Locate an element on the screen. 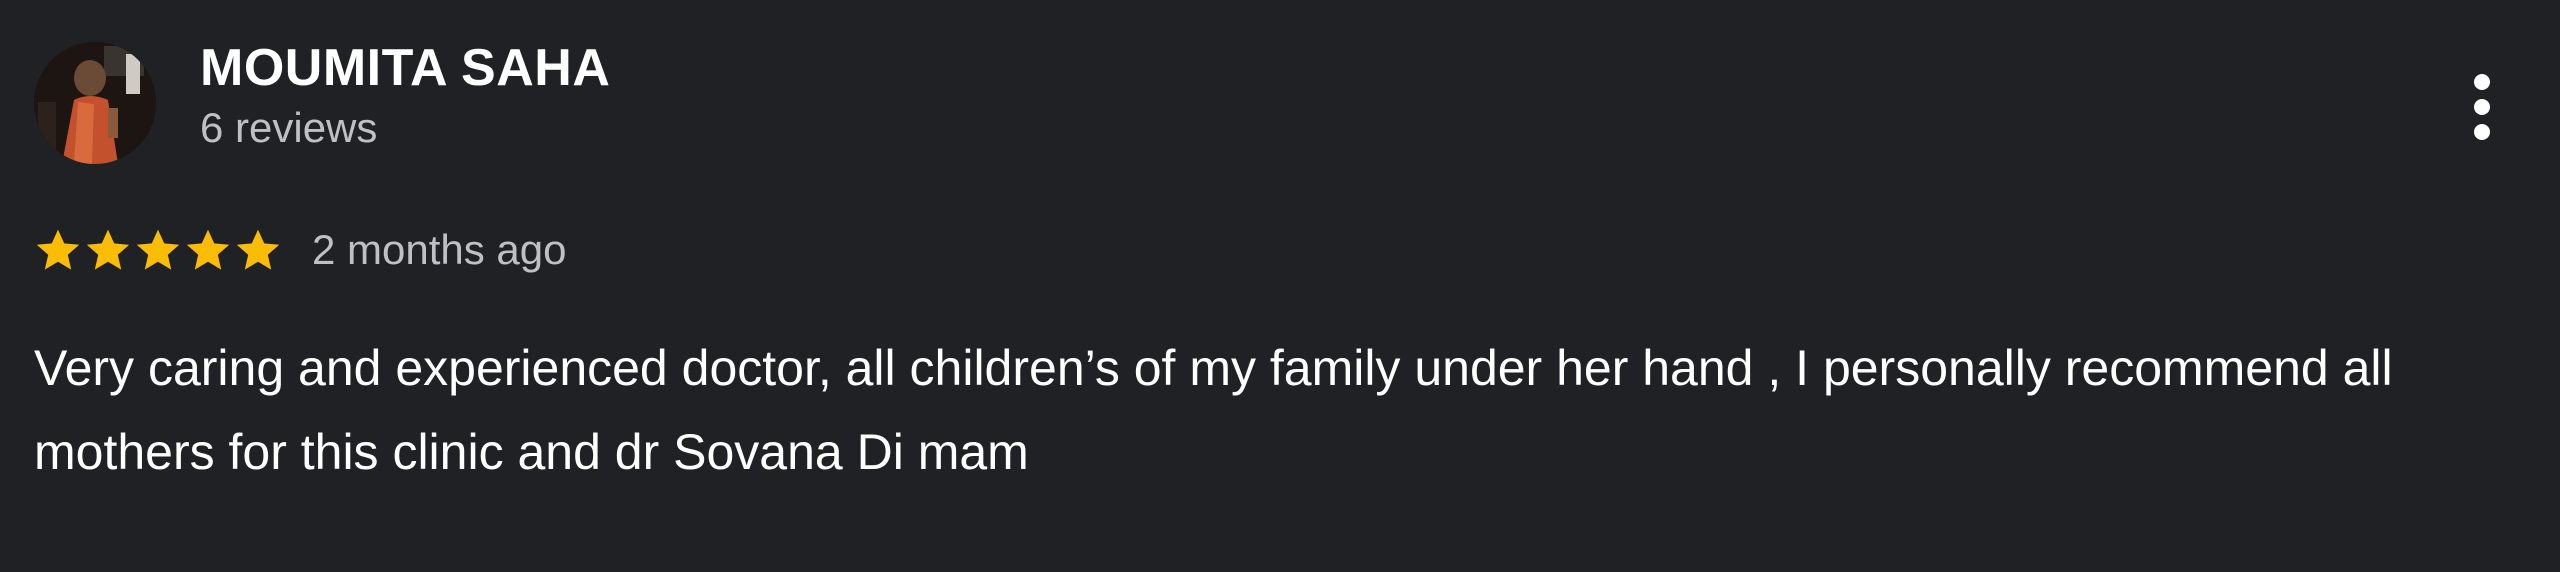  avatar-photo-icon is located at coordinates (95, 103).